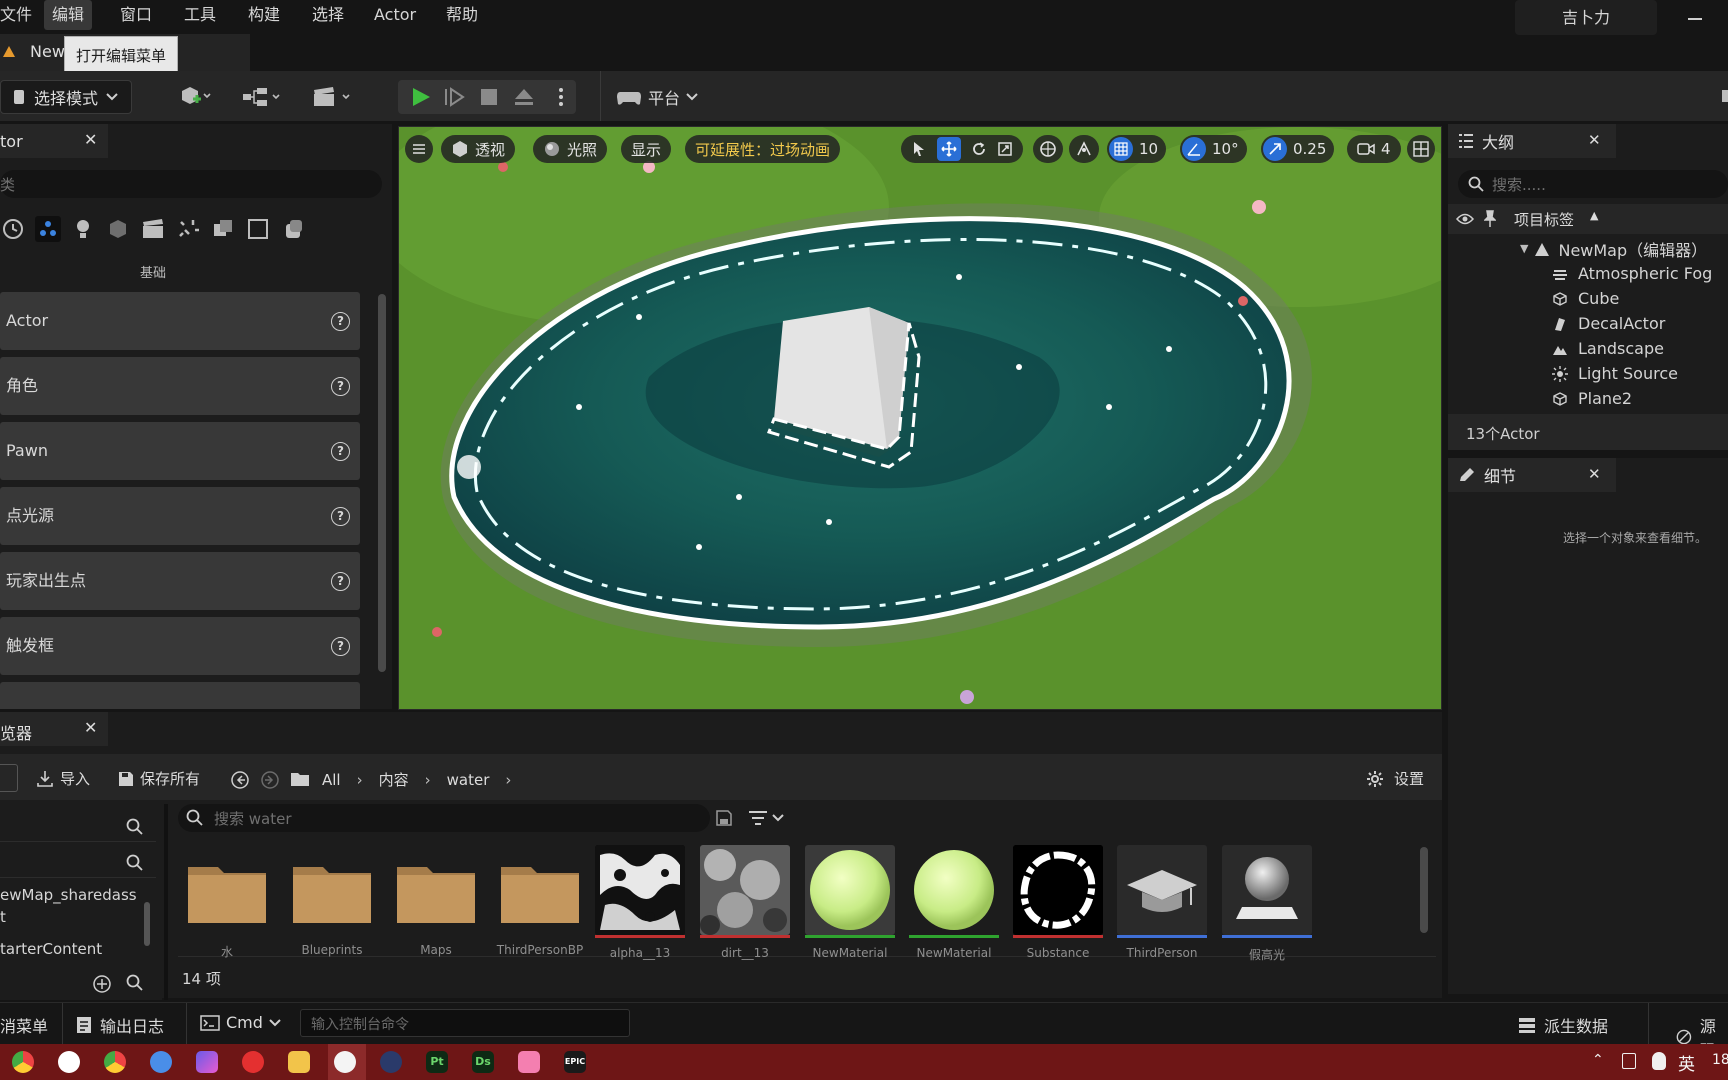 This screenshot has height=1080, width=1728. I want to click on epic-games-icon: EPIC, so click(575, 1062).